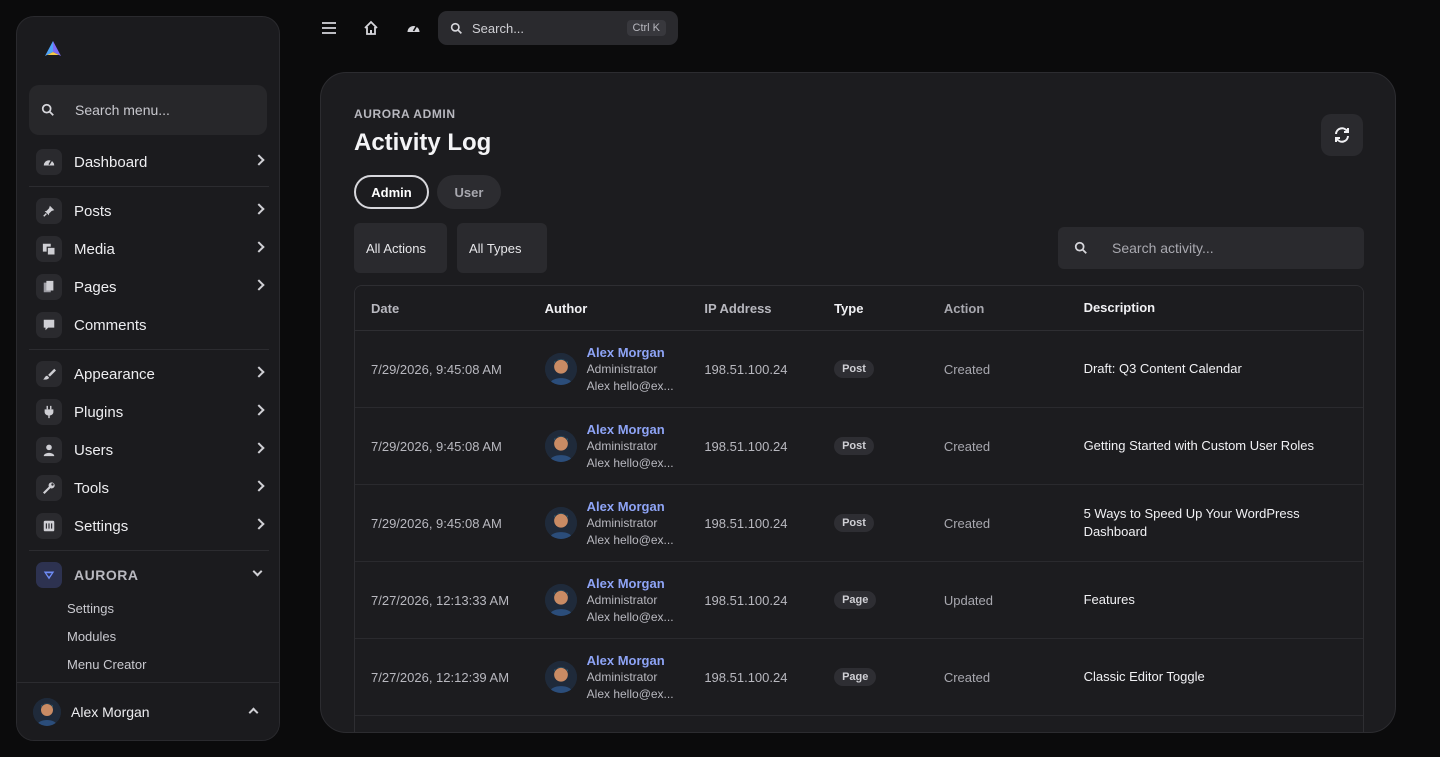 The height and width of the screenshot is (757, 1440). Describe the element at coordinates (99, 412) in the screenshot. I see `sidebar-item-label: Plugins` at that location.